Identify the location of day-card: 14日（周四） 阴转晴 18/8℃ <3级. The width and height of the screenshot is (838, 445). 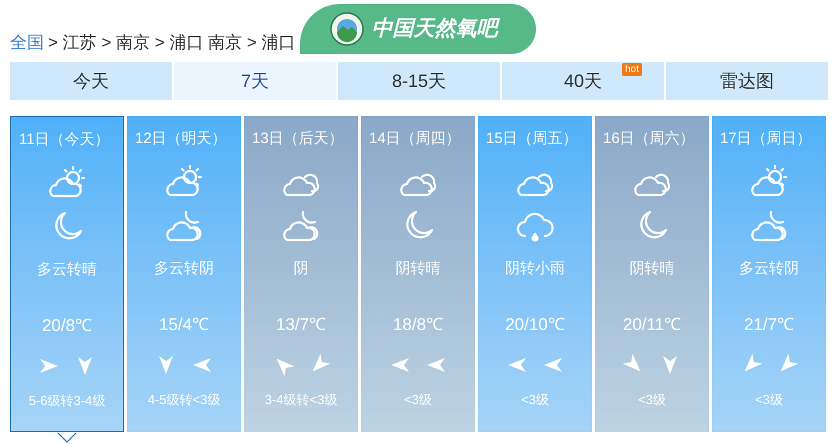
(418, 274).